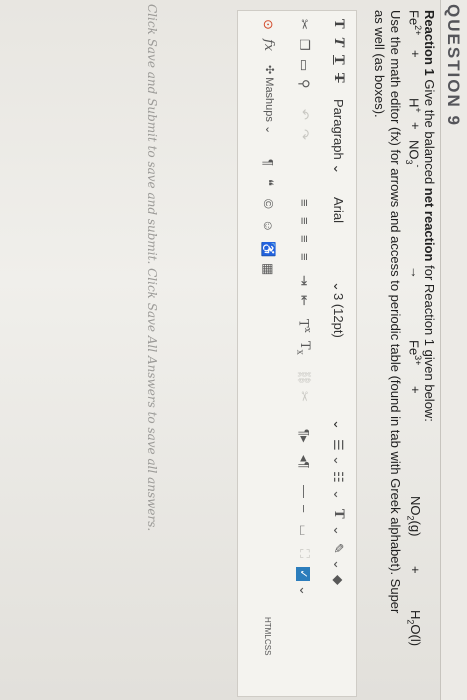 This screenshot has height=700, width=467. I want to click on ltr-direction-icon: ¶▸, so click(304, 436).